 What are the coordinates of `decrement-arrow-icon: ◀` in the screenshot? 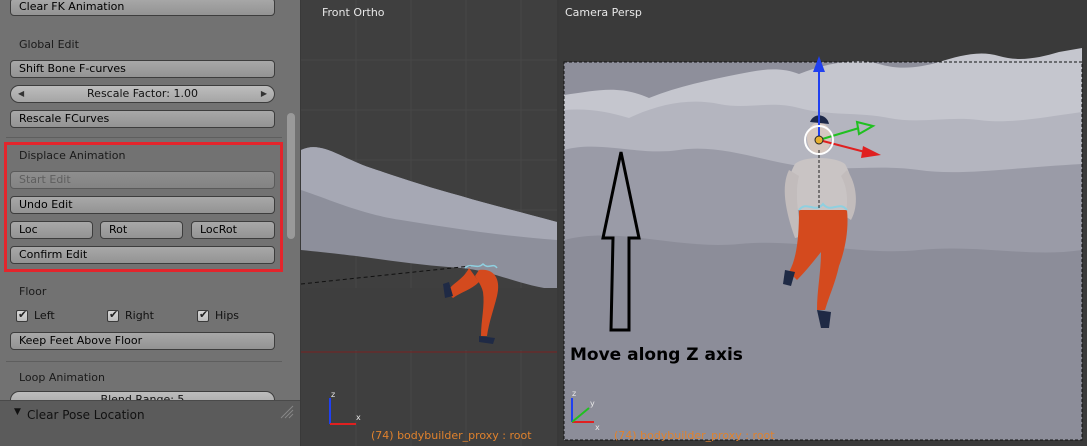 It's located at (21, 94).